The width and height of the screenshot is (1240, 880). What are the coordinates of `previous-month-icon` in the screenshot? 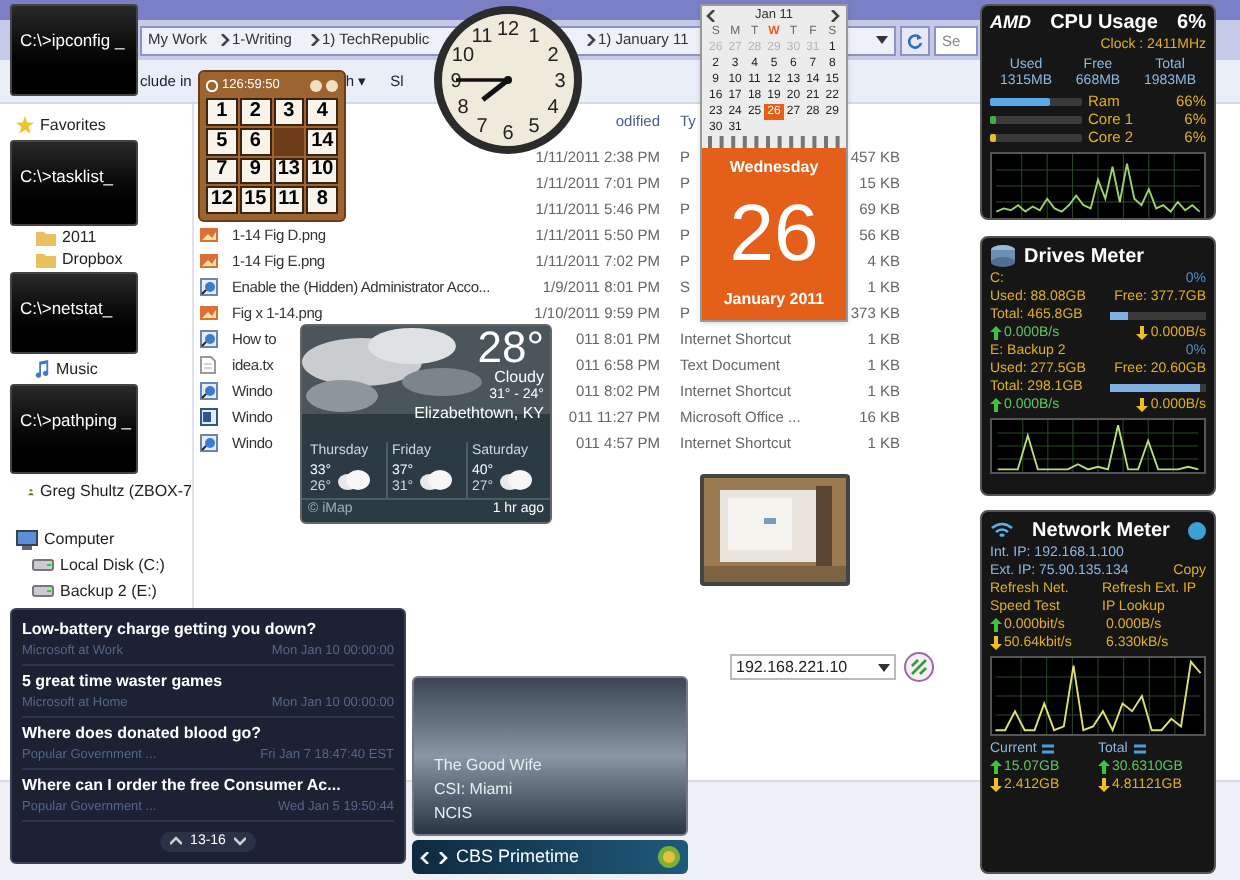 It's located at (712, 15).